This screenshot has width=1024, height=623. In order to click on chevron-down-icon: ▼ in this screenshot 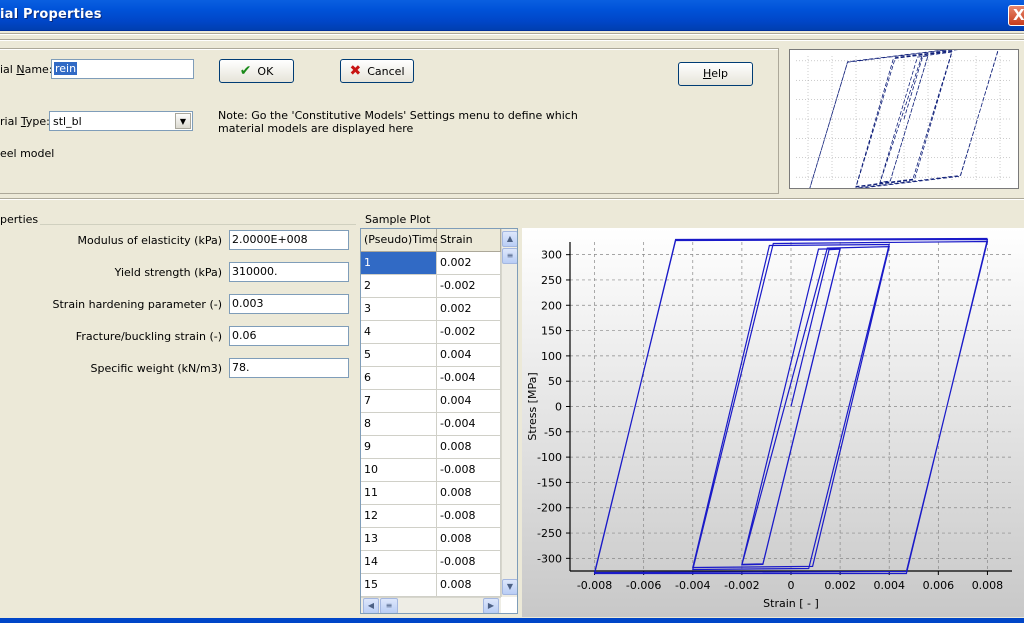, I will do `click(183, 121)`.